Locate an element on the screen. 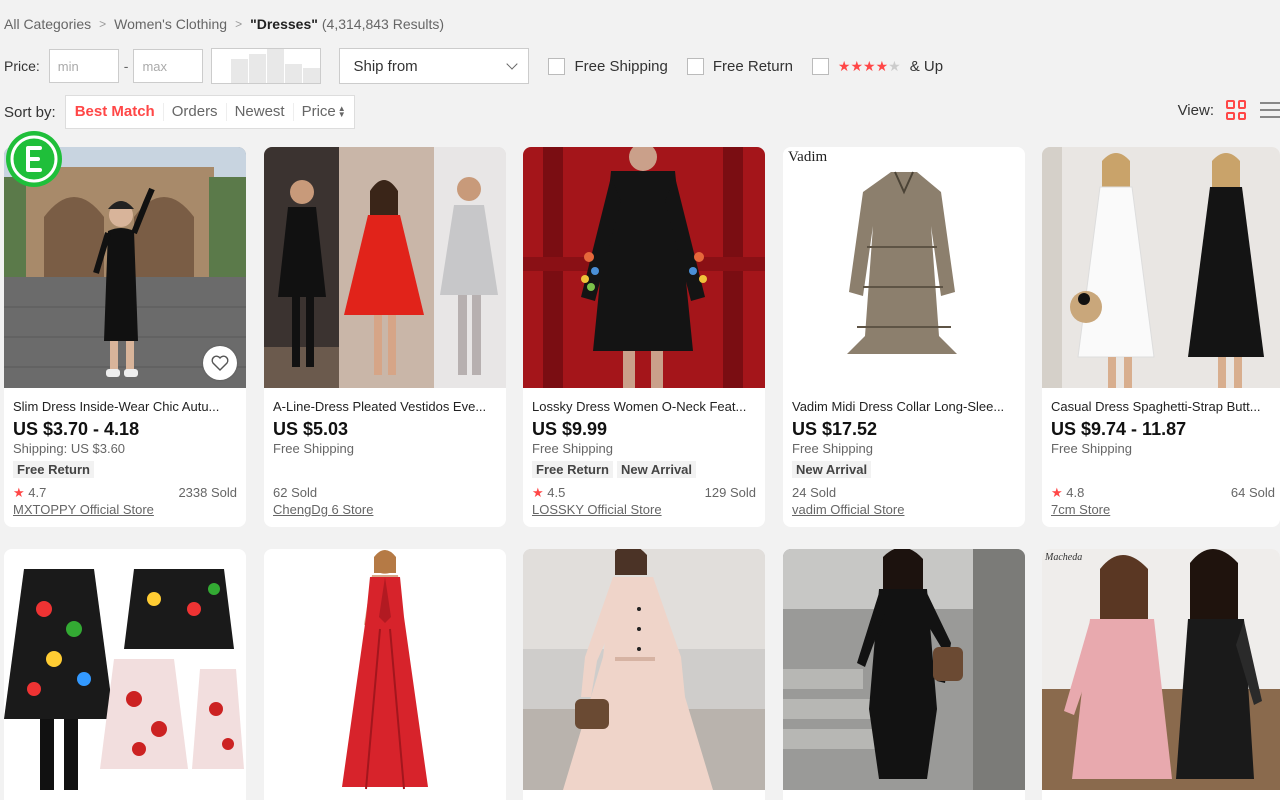  free-shipping-checkbox: Free Shipping is located at coordinates (608, 66).